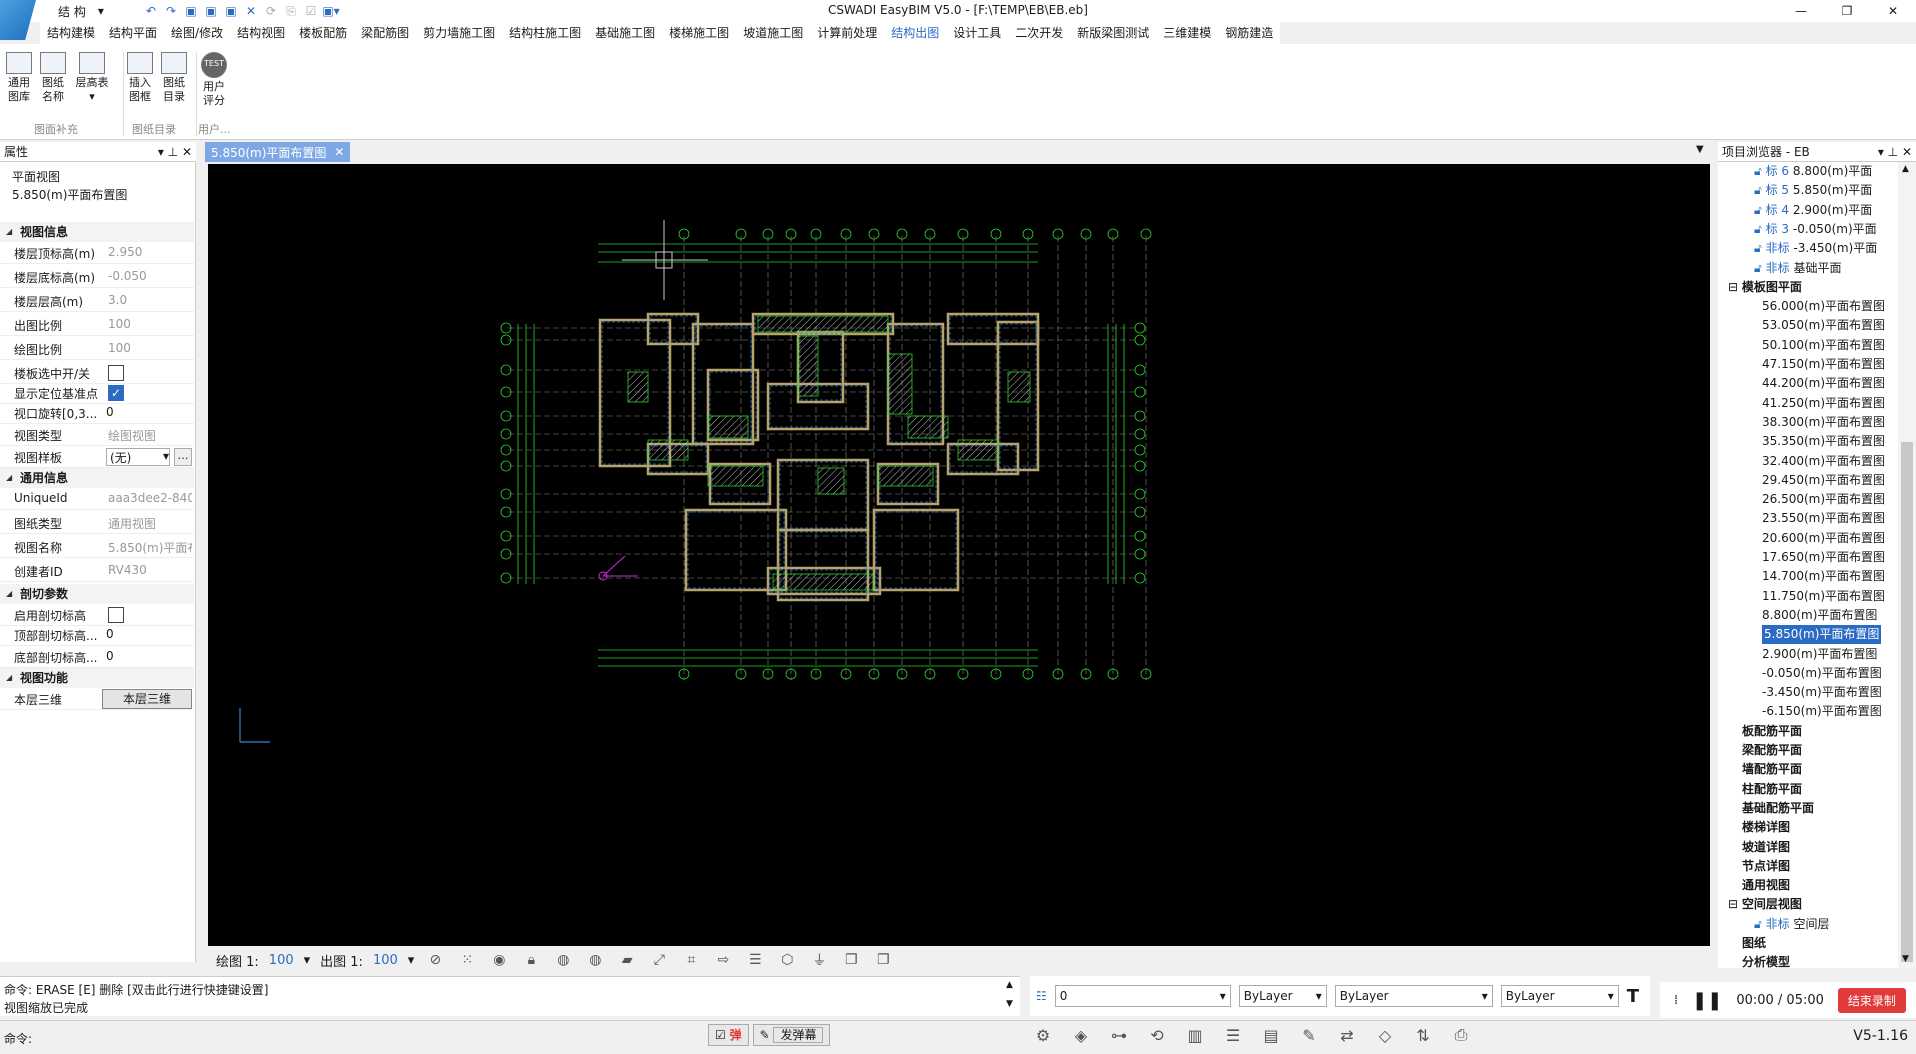 This screenshot has width=1916, height=1054. Describe the element at coordinates (851, 960) in the screenshot. I see `window-icon: ❐` at that location.